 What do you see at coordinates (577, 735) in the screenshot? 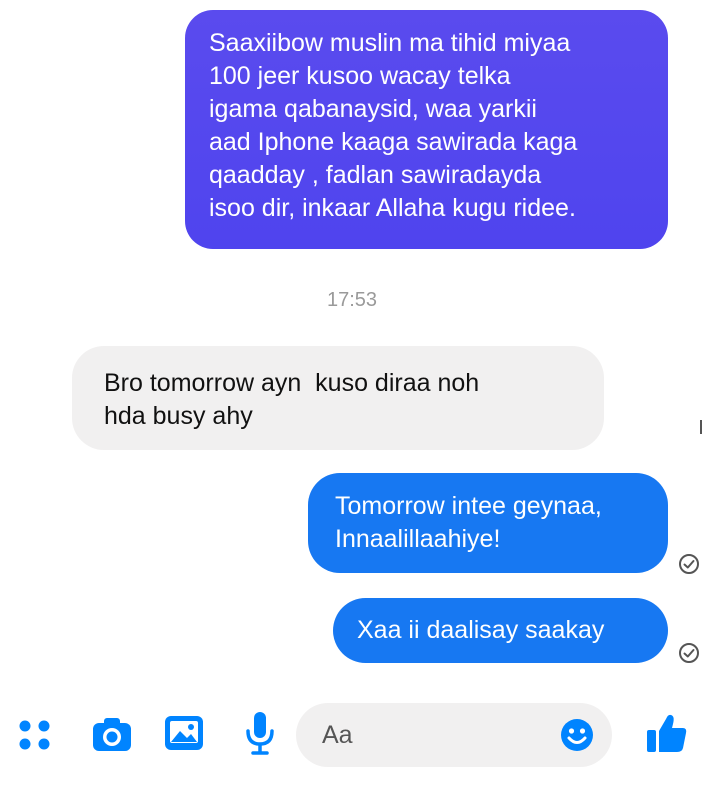
I see `emoji-icon` at bounding box center [577, 735].